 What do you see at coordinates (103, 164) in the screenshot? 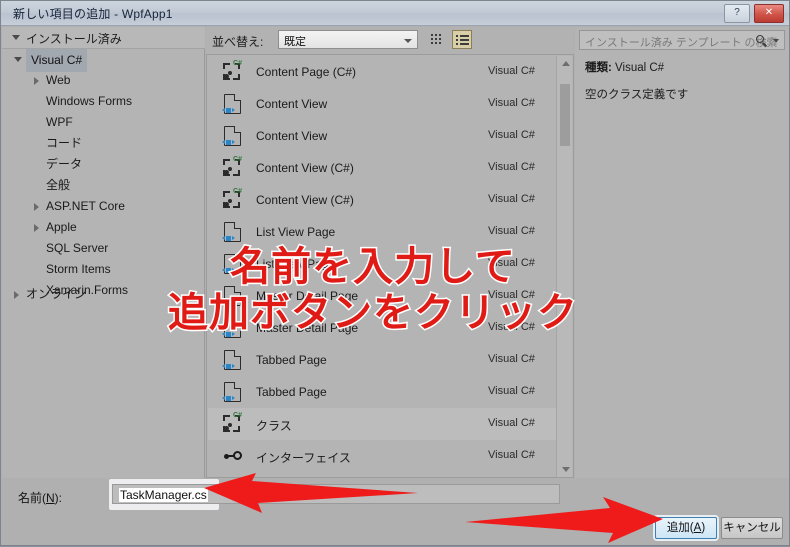
I see `tree-node-item: データ` at bounding box center [103, 164].